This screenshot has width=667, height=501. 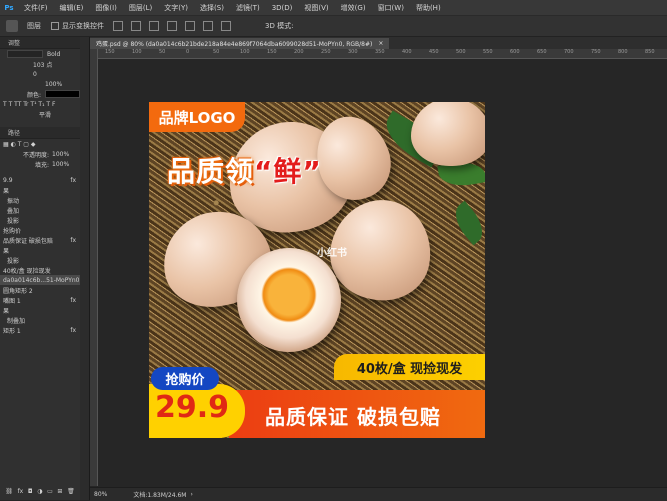 What do you see at coordinates (40, 114) in the screenshot?
I see `antialias-row: 平滑` at bounding box center [40, 114].